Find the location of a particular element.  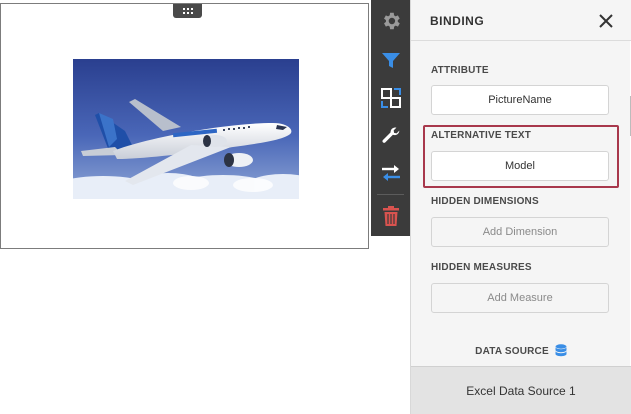

interactivity-icon is located at coordinates (390, 173).